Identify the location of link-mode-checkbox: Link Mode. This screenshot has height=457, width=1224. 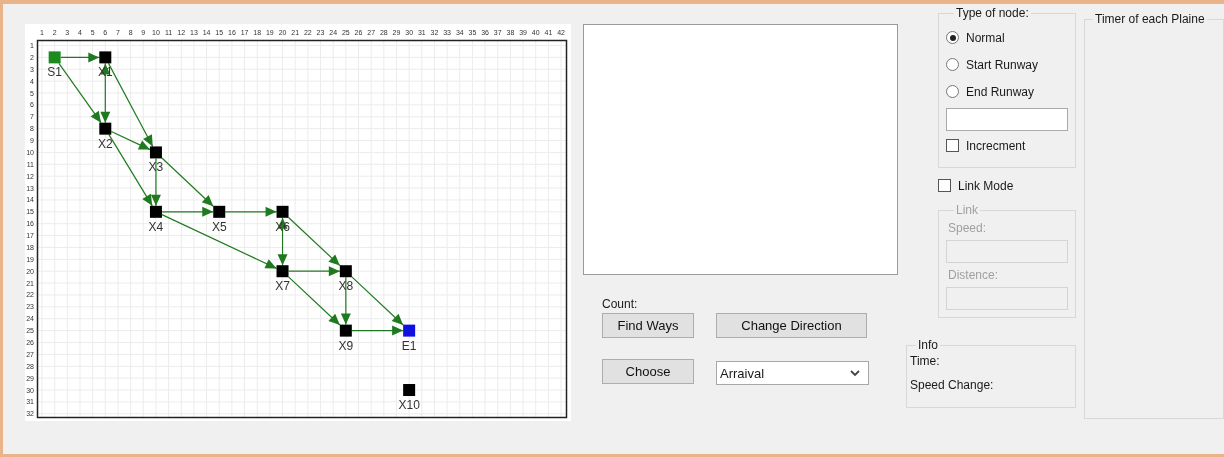
(976, 185).